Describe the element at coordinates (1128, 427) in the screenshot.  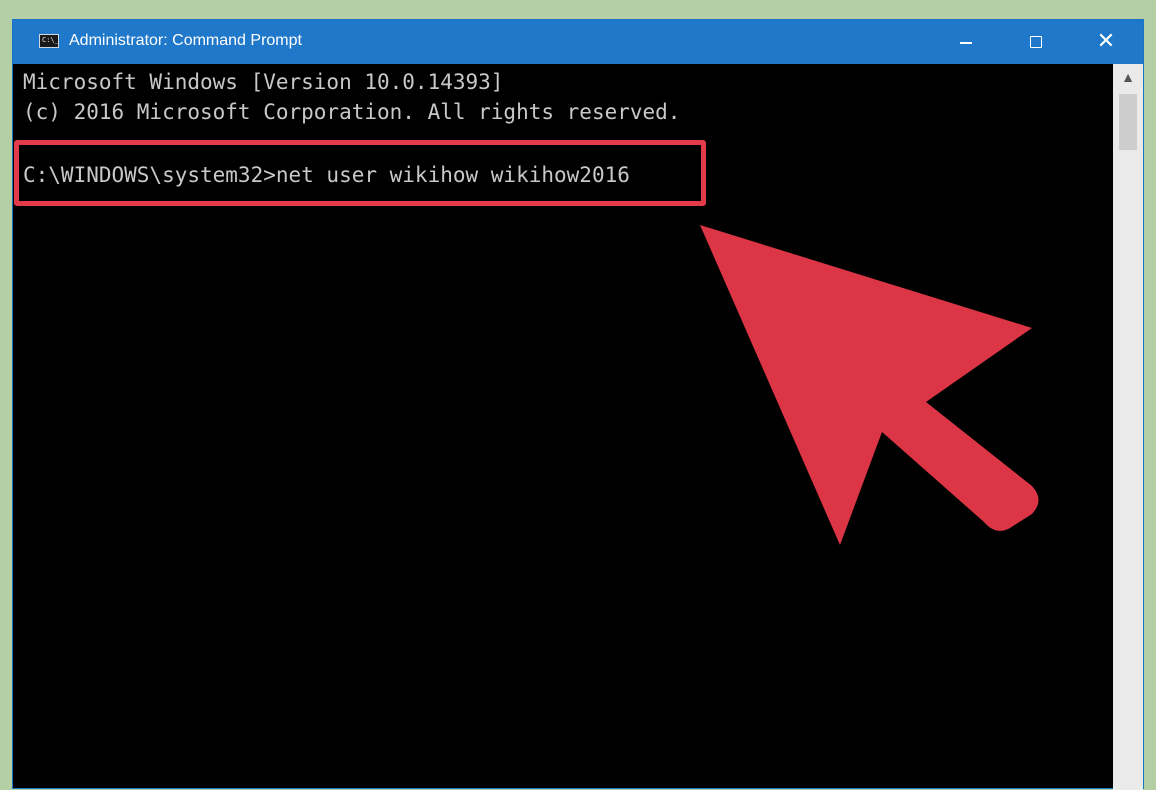
I see `vertical-scrollbar: ▲` at that location.